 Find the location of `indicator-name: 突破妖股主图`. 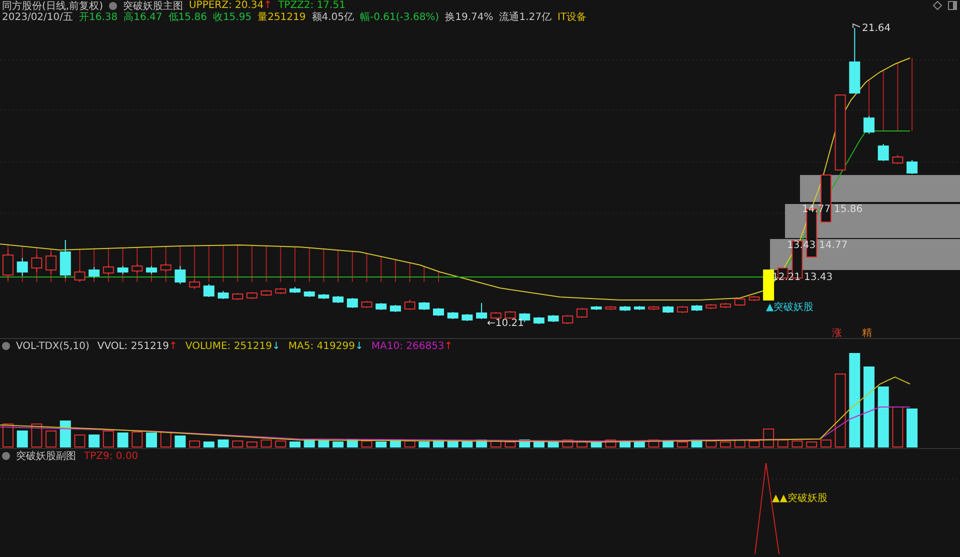

indicator-name: 突破妖股主图 is located at coordinates (152, 6).